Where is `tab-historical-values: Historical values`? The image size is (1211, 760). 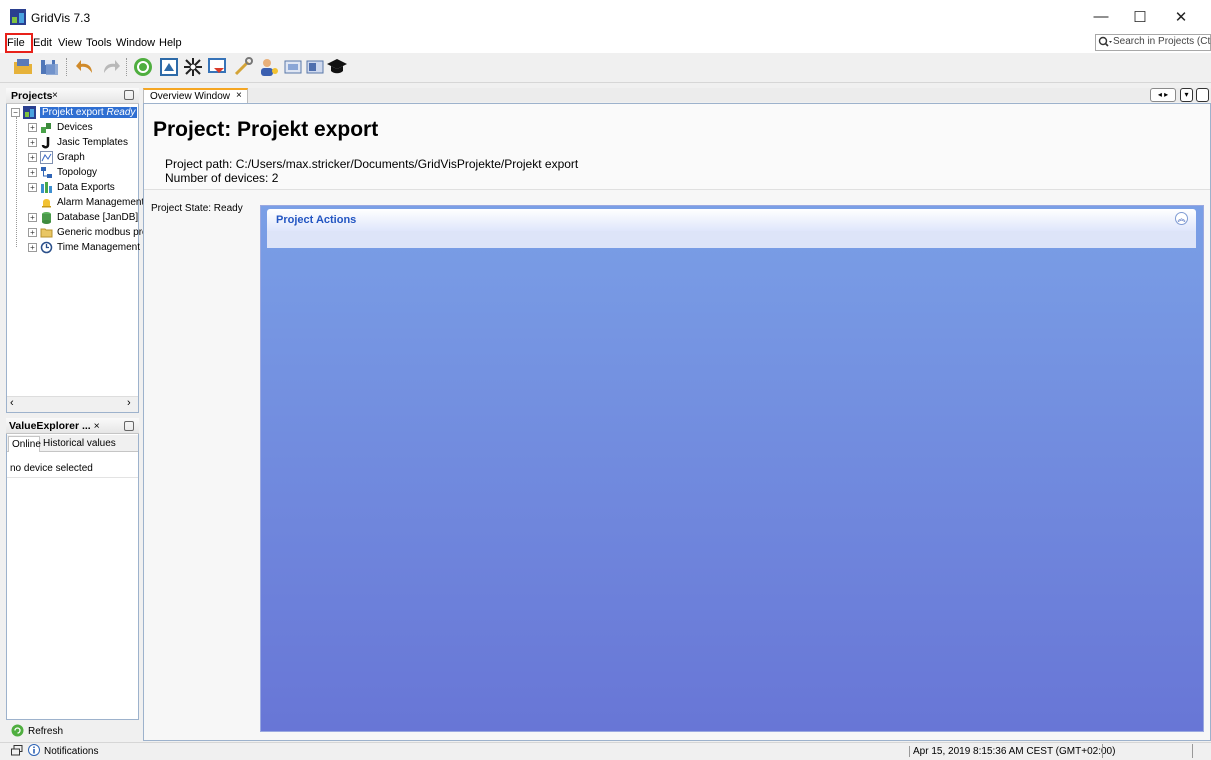 tab-historical-values: Historical values is located at coordinates (79, 443).